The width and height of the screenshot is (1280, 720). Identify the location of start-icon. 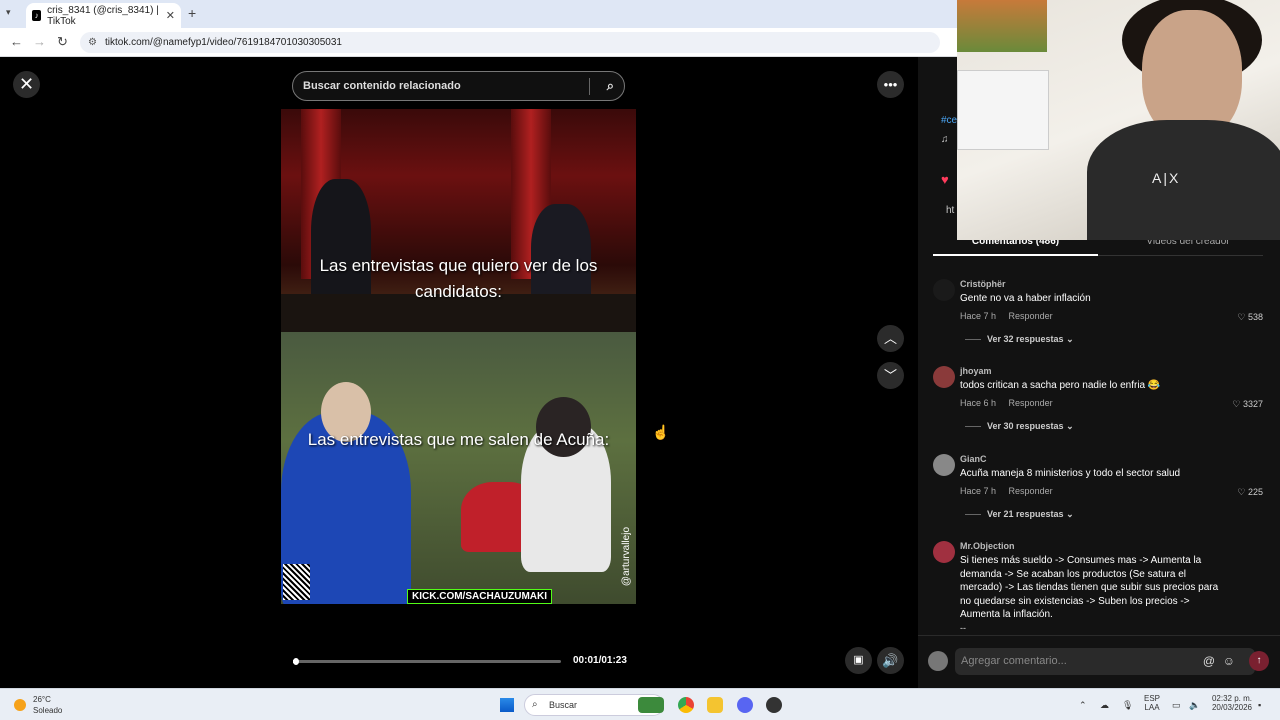
(507, 705).